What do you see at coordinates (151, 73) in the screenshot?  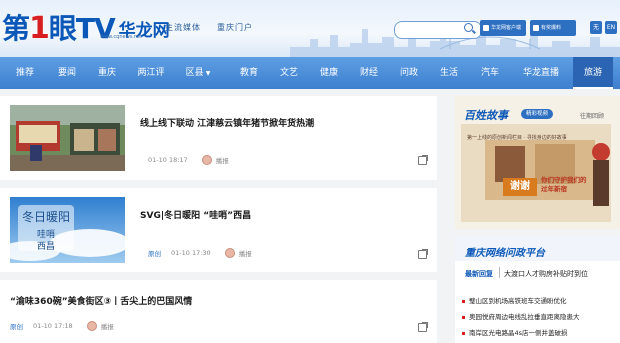 I see `nav-item-liangjiangping: 两江评` at bounding box center [151, 73].